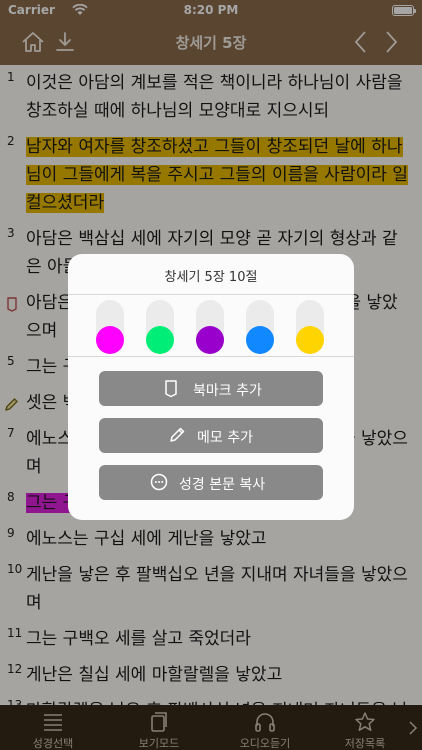  Describe the element at coordinates (211, 277) in the screenshot. I see `popup-title: 창세기 5장 10절` at that location.